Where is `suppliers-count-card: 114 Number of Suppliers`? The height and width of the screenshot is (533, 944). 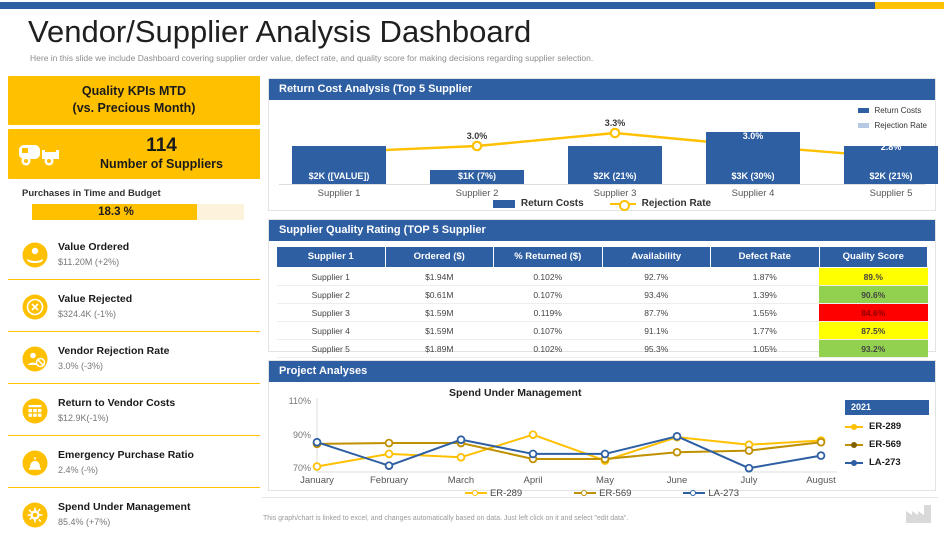 suppliers-count-card: 114 Number of Suppliers is located at coordinates (134, 153).